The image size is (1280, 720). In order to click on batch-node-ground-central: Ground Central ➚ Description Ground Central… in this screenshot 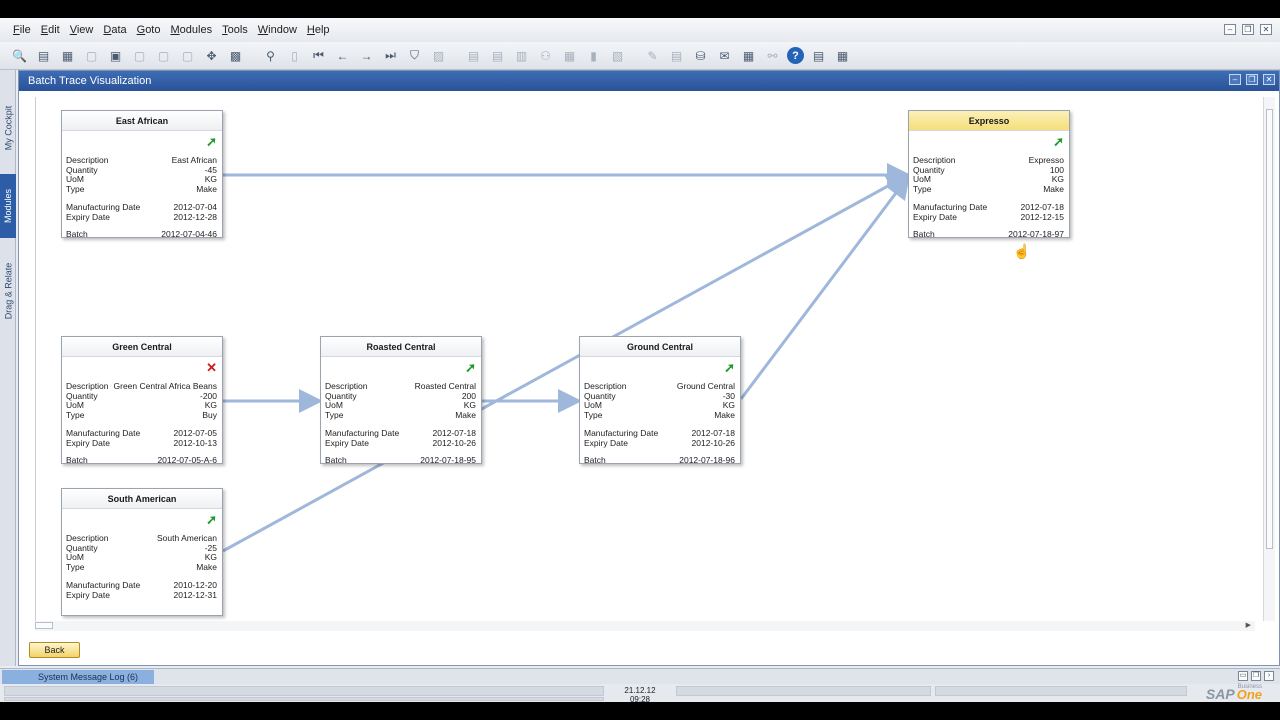, I will do `click(660, 400)`.